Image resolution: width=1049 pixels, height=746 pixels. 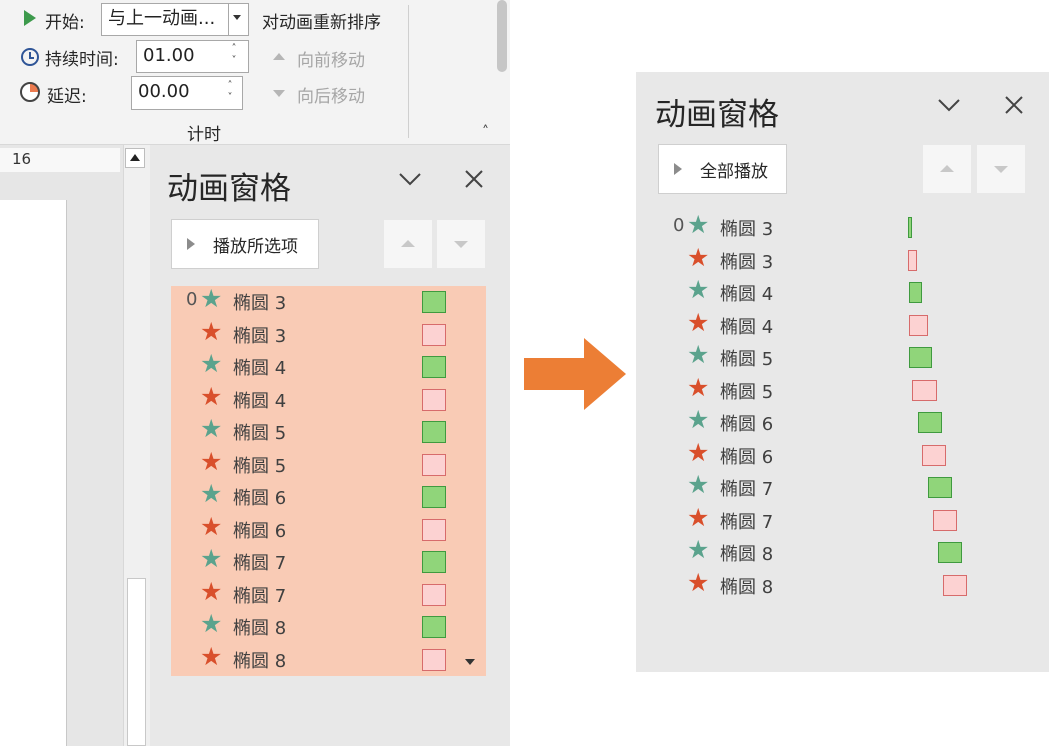 What do you see at coordinates (33, 473) in the screenshot?
I see `slide-canvas` at bounding box center [33, 473].